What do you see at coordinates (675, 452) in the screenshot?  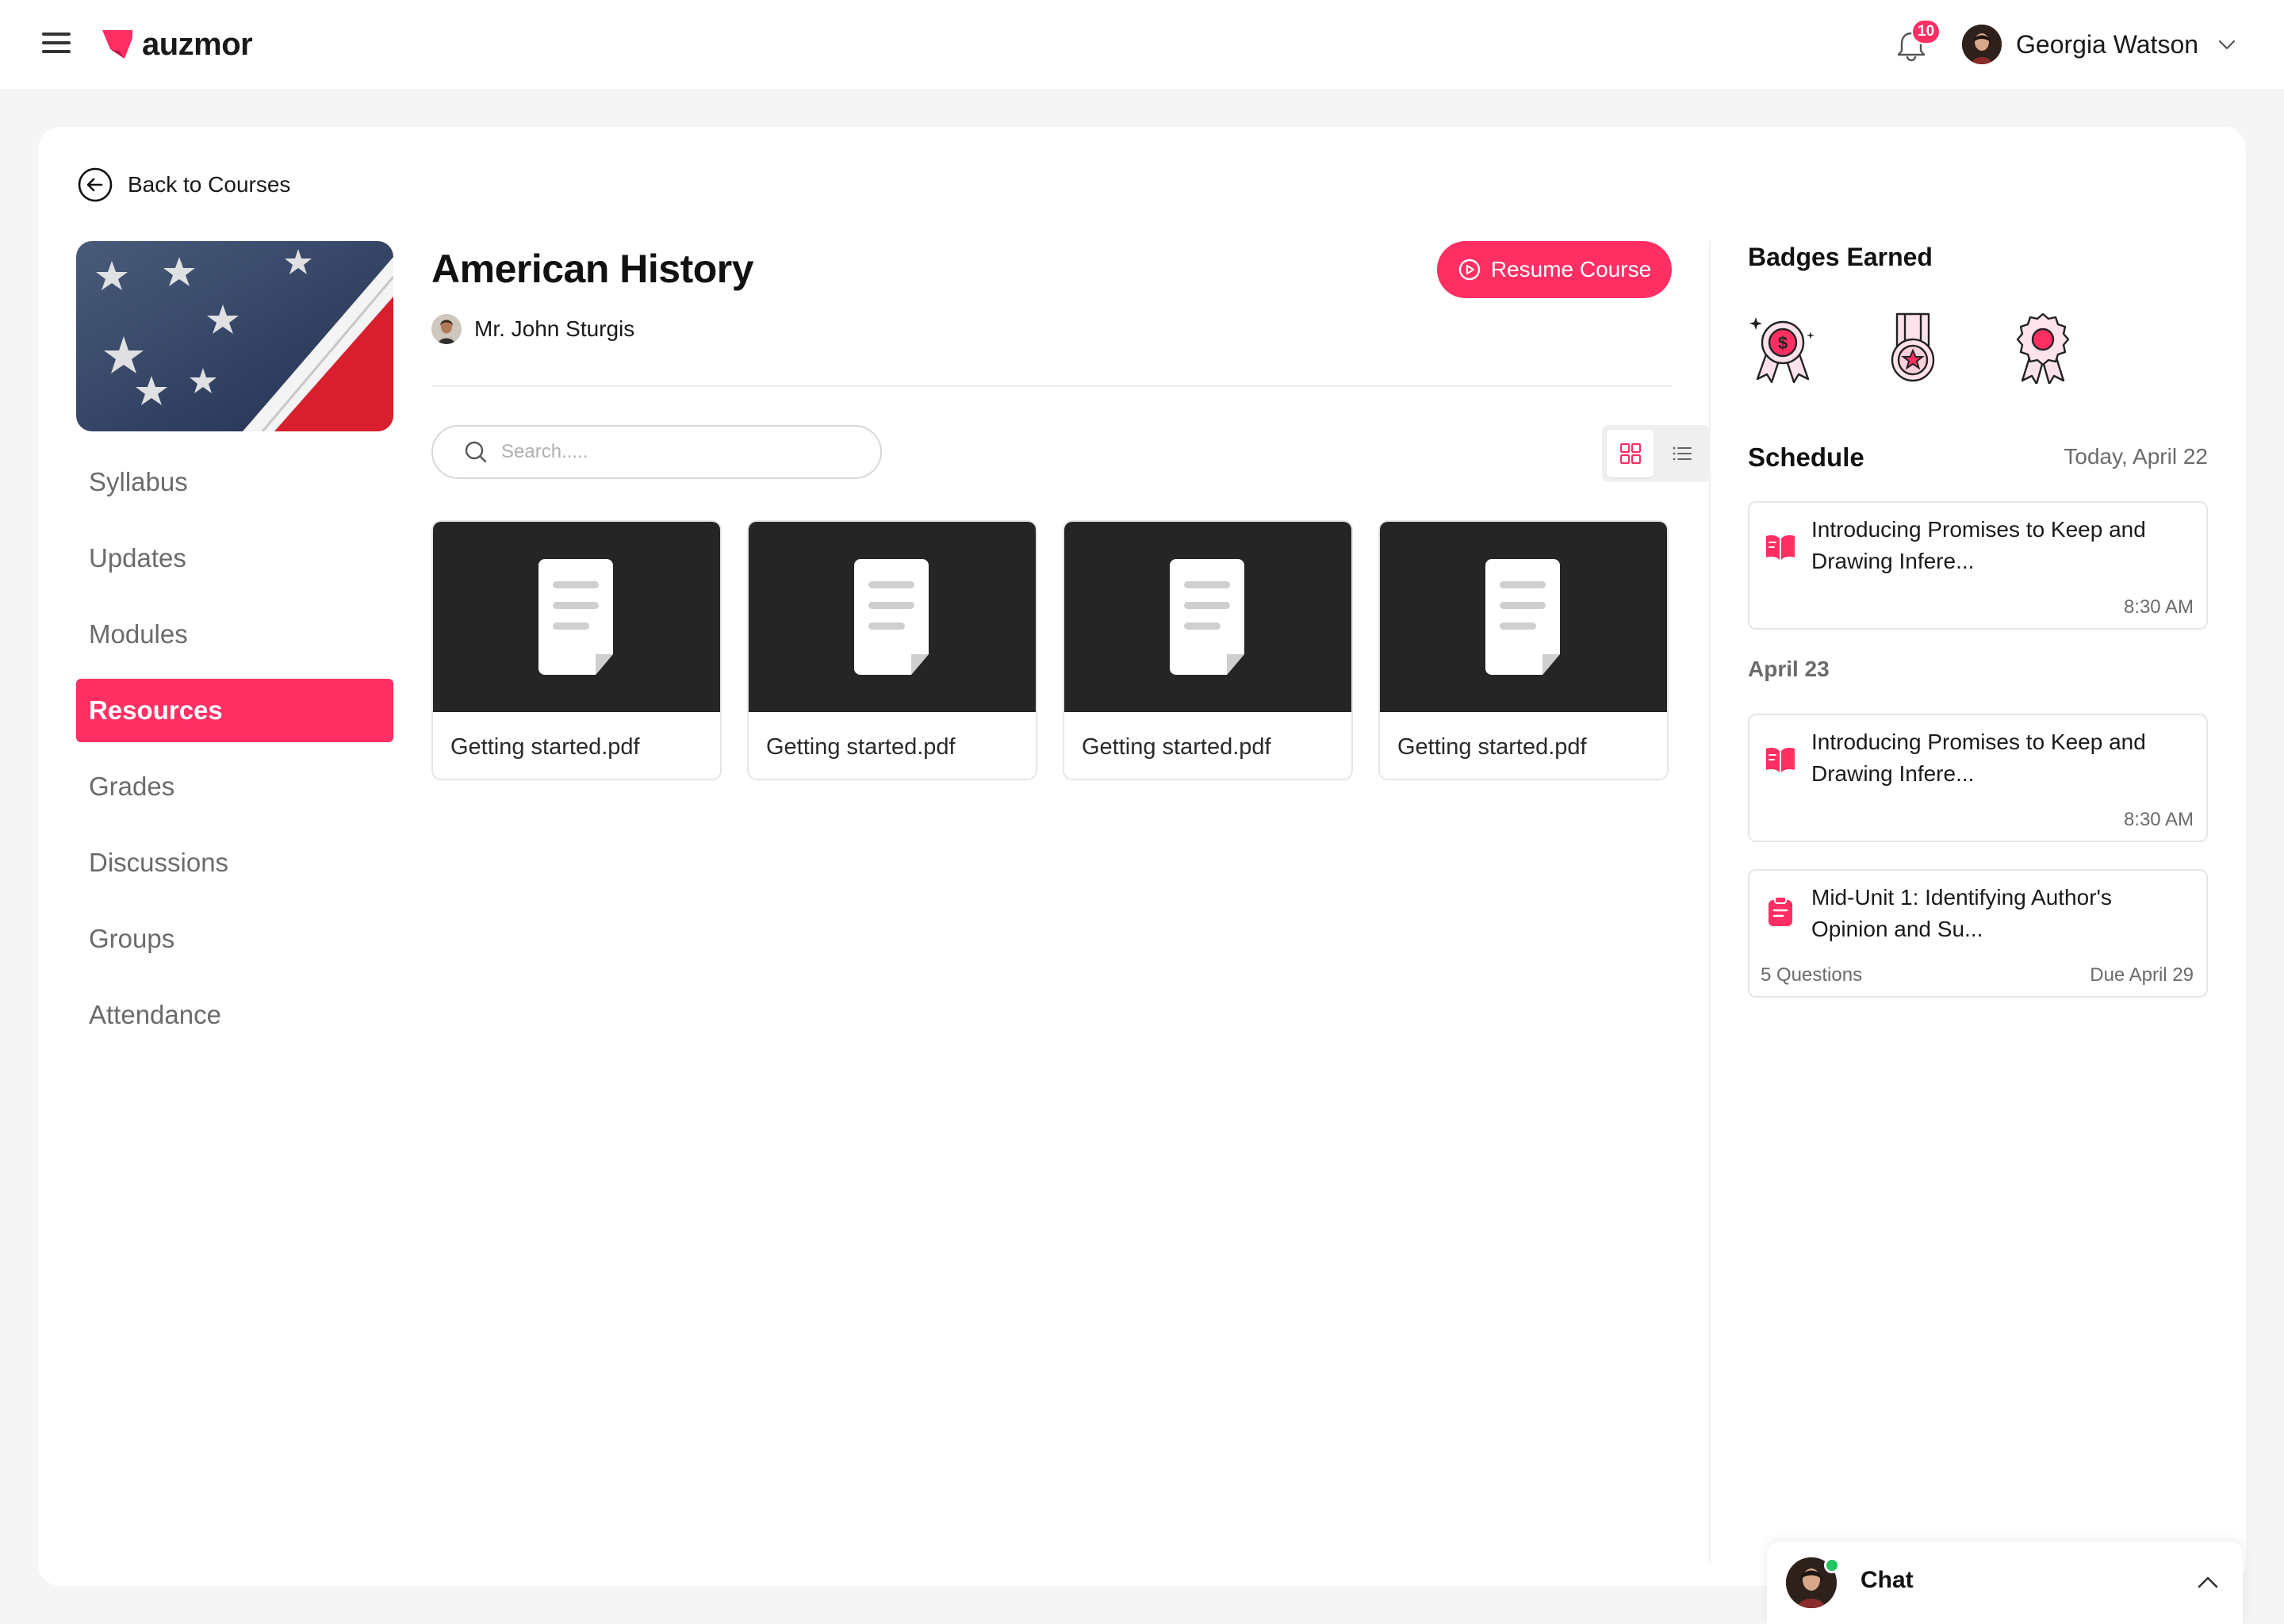 I see `search-input` at bounding box center [675, 452].